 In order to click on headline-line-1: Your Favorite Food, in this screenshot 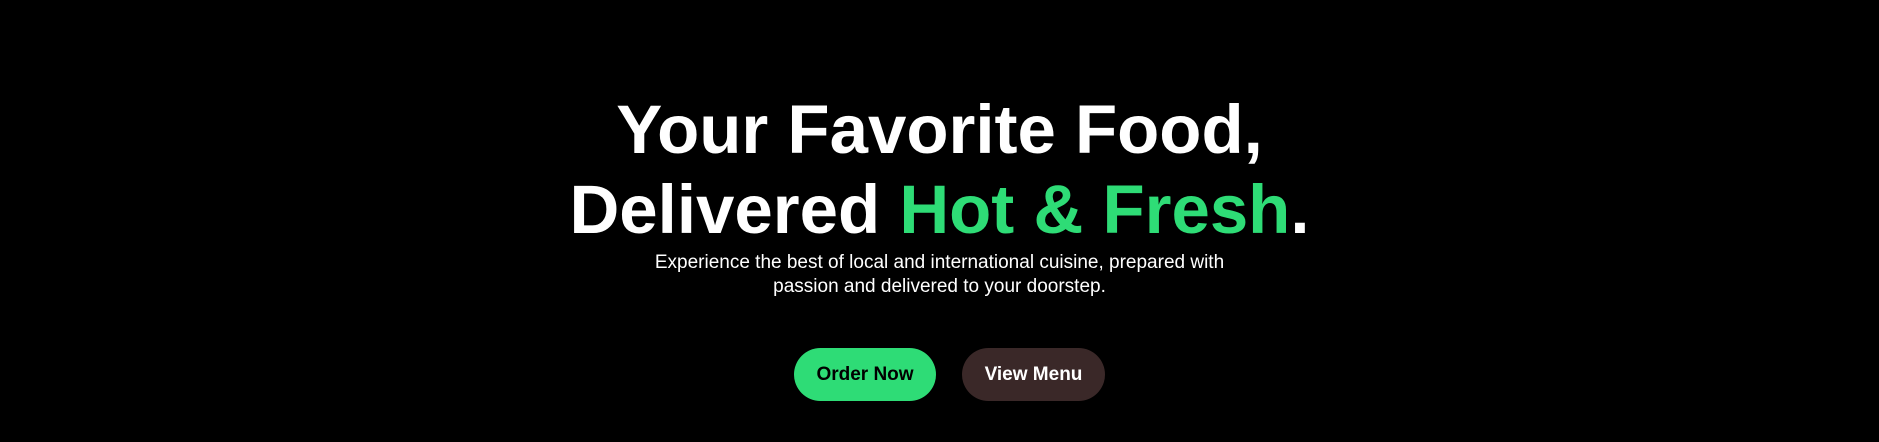, I will do `click(939, 129)`.